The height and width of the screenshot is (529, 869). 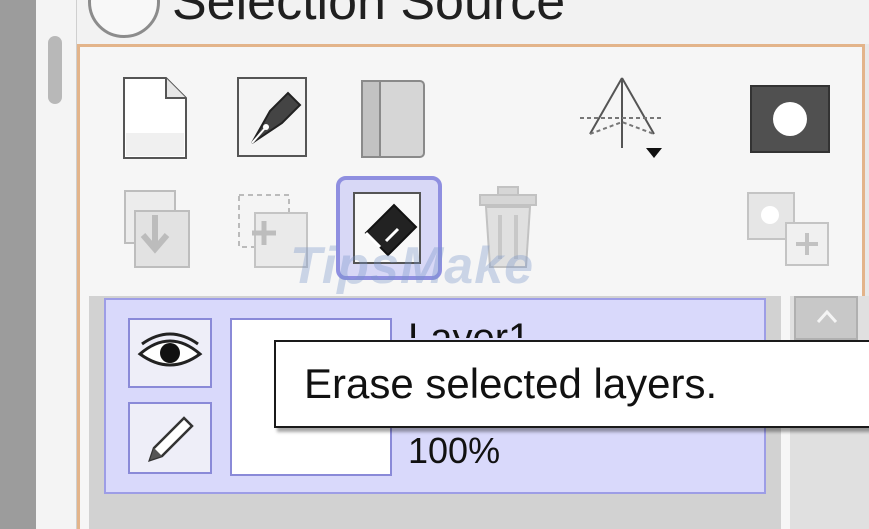 What do you see at coordinates (170, 355) in the screenshot?
I see `eye-icon` at bounding box center [170, 355].